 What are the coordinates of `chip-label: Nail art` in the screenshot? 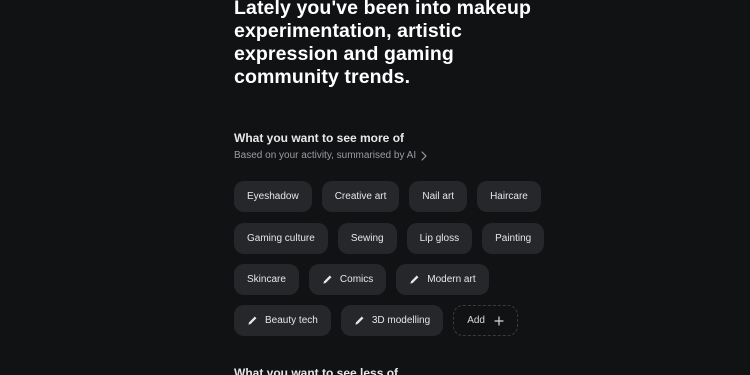 It's located at (438, 196).